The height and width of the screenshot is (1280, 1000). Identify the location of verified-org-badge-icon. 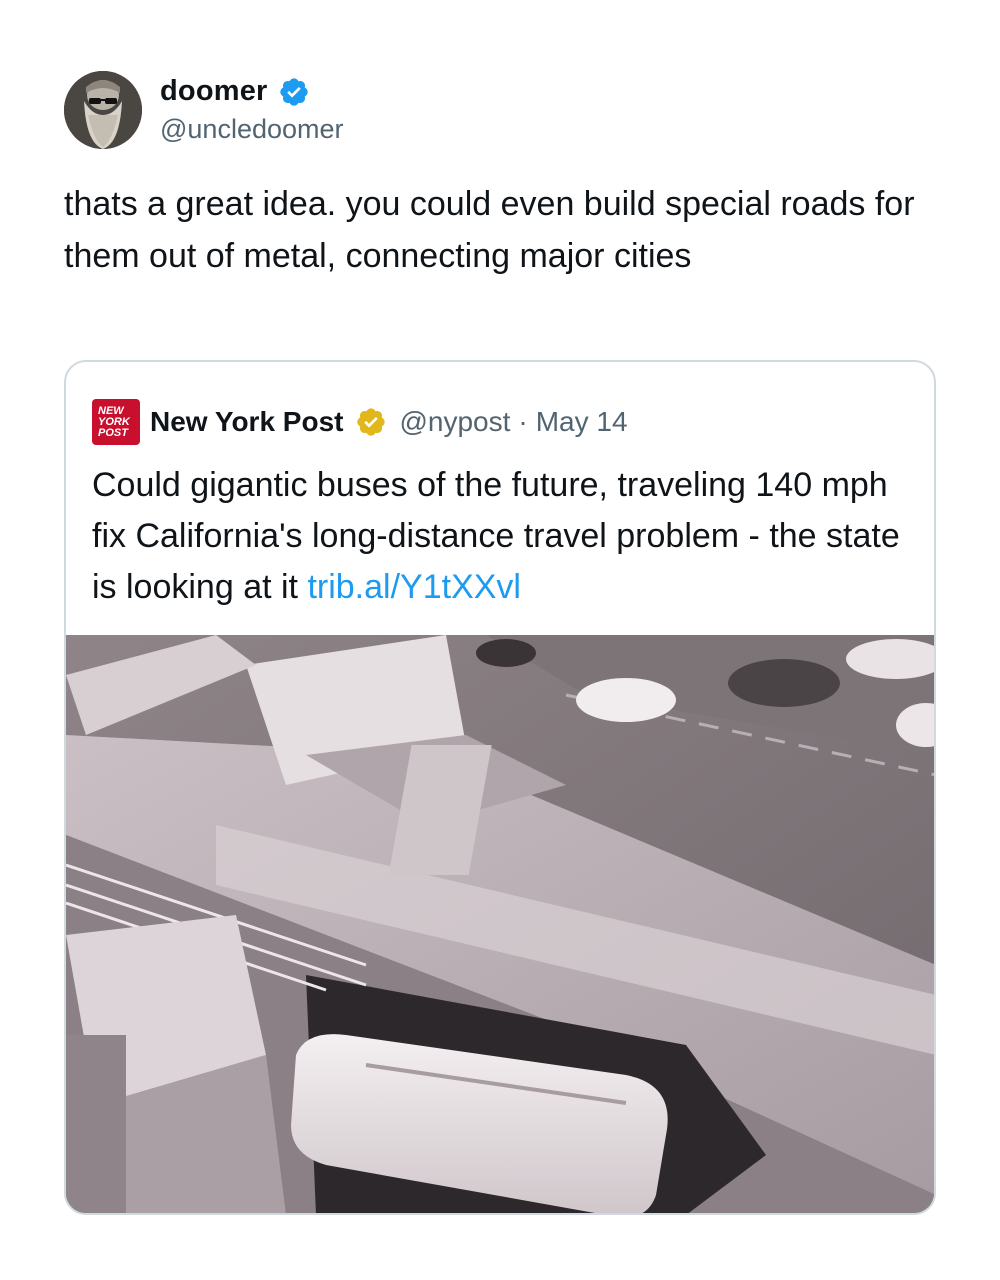
(371, 422).